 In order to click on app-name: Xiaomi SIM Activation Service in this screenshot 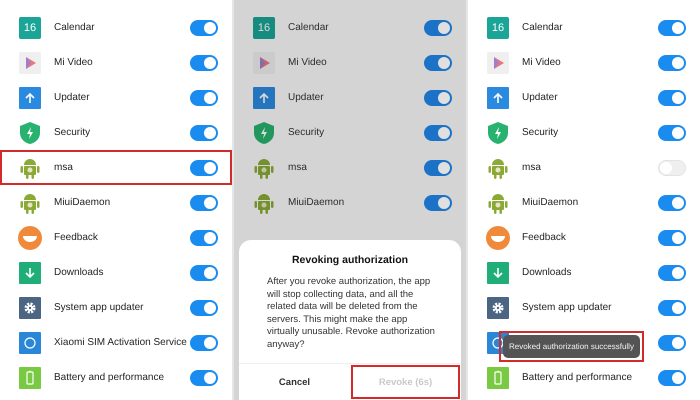, I will do `click(120, 342)`.